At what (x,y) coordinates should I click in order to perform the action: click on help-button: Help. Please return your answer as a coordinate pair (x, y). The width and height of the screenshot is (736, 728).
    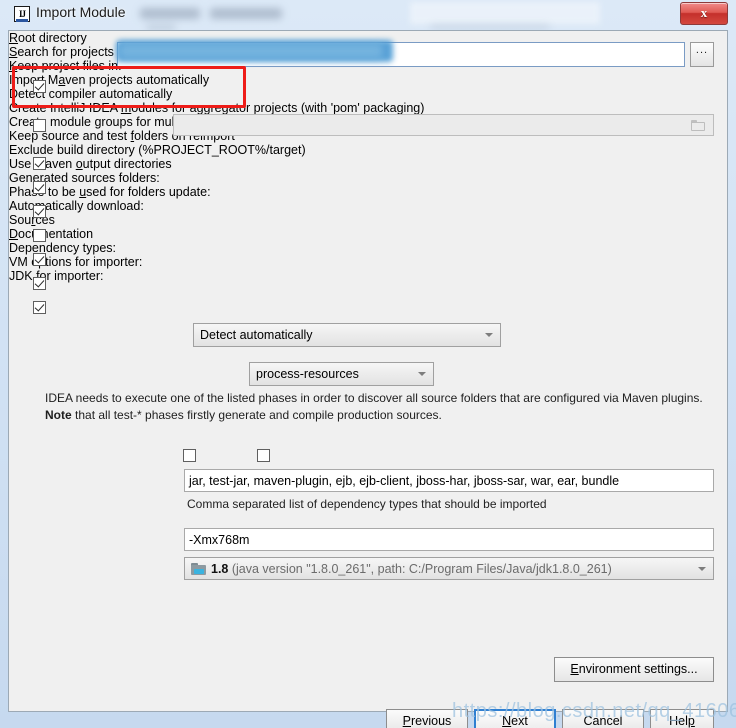
    Looking at the image, I should click on (682, 718).